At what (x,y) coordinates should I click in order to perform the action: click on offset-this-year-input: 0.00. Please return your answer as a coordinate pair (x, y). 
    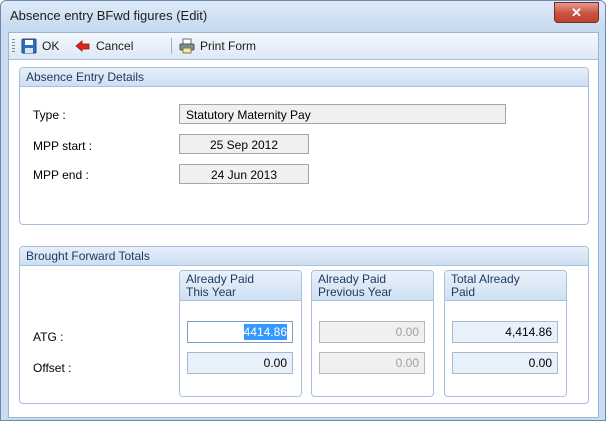
    Looking at the image, I should click on (240, 363).